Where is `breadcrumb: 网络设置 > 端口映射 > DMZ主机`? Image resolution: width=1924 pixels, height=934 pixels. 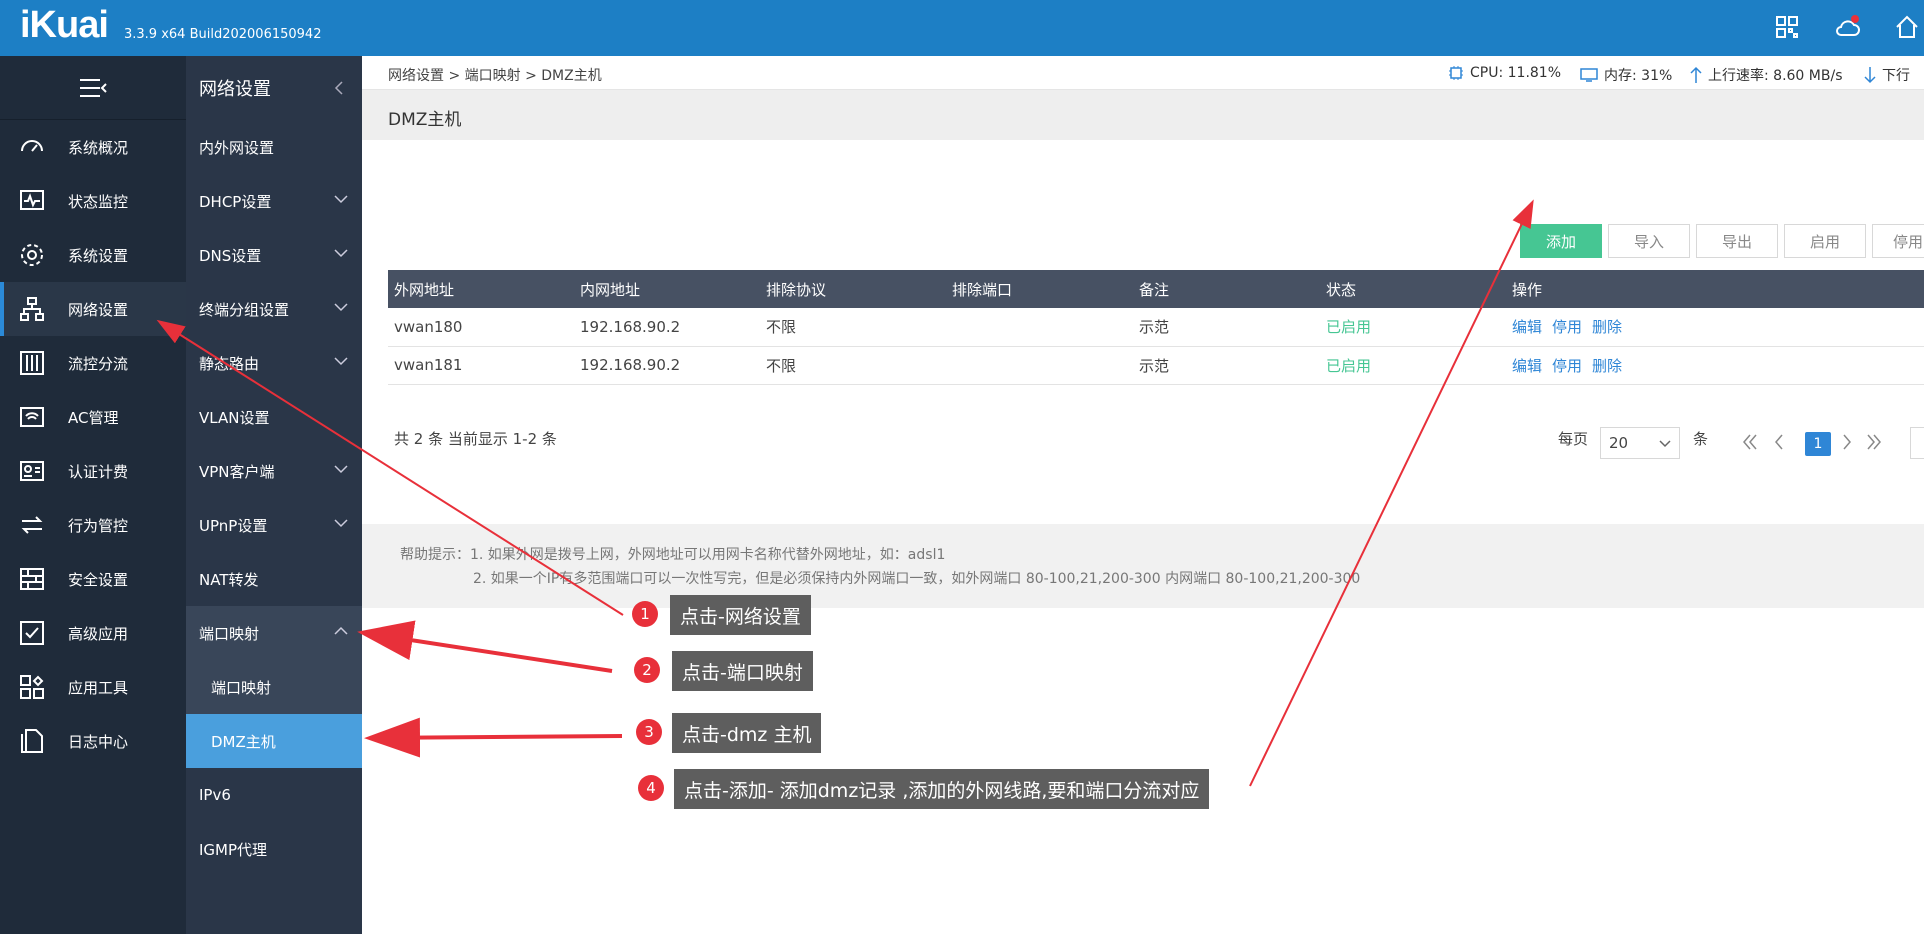
breadcrumb: 网络设置 > 端口映射 > DMZ主机 is located at coordinates (495, 75).